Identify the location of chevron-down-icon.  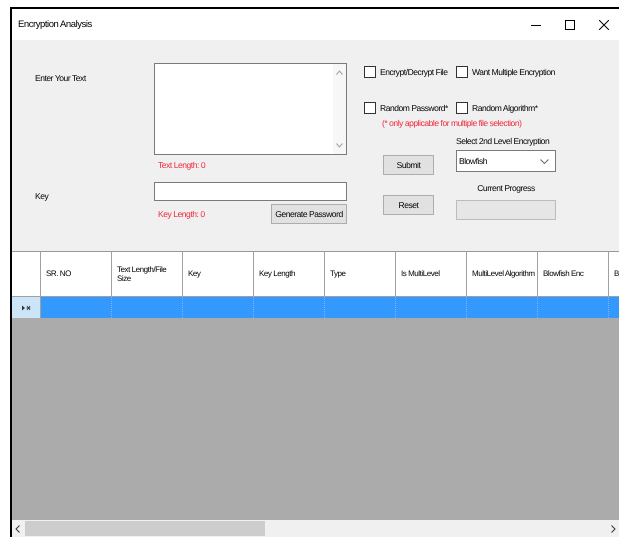
(544, 161).